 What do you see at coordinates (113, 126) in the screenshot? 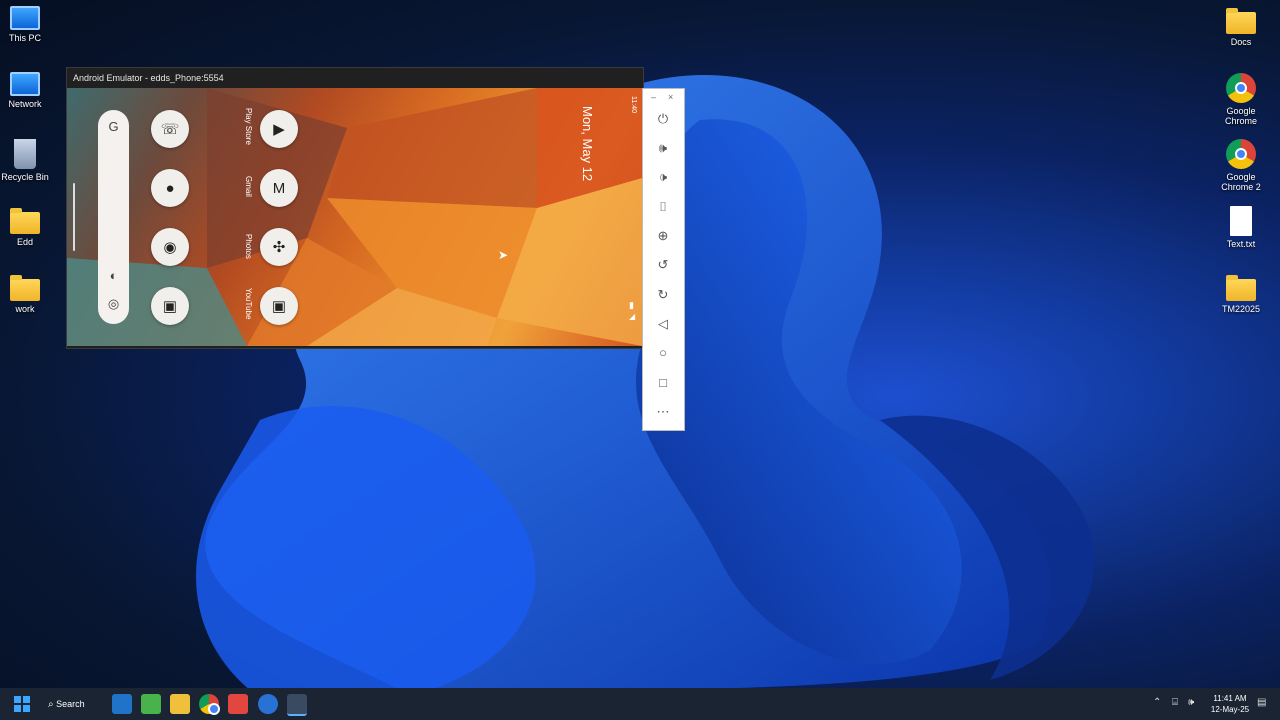
I see `google-search-icon: G` at bounding box center [113, 126].